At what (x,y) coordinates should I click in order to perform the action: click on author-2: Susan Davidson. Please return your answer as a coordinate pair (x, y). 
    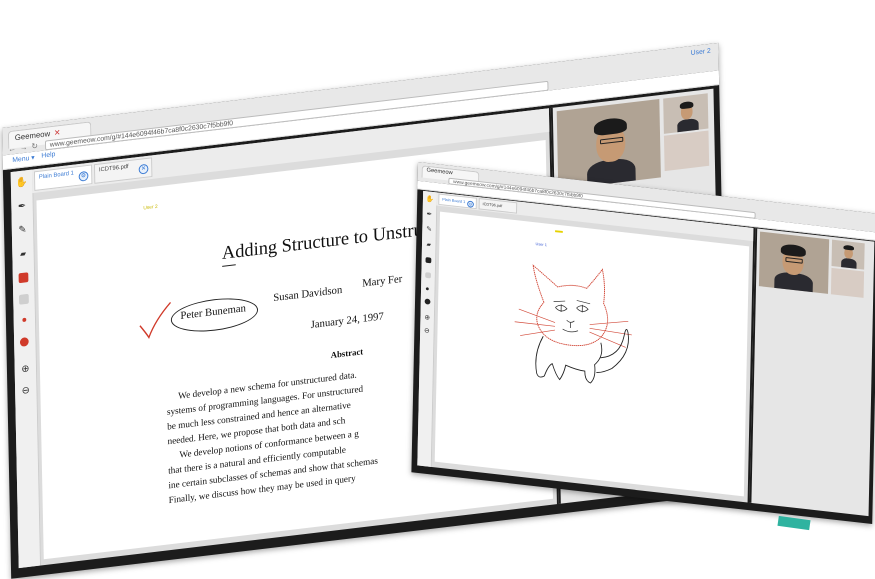
    Looking at the image, I should click on (307, 294).